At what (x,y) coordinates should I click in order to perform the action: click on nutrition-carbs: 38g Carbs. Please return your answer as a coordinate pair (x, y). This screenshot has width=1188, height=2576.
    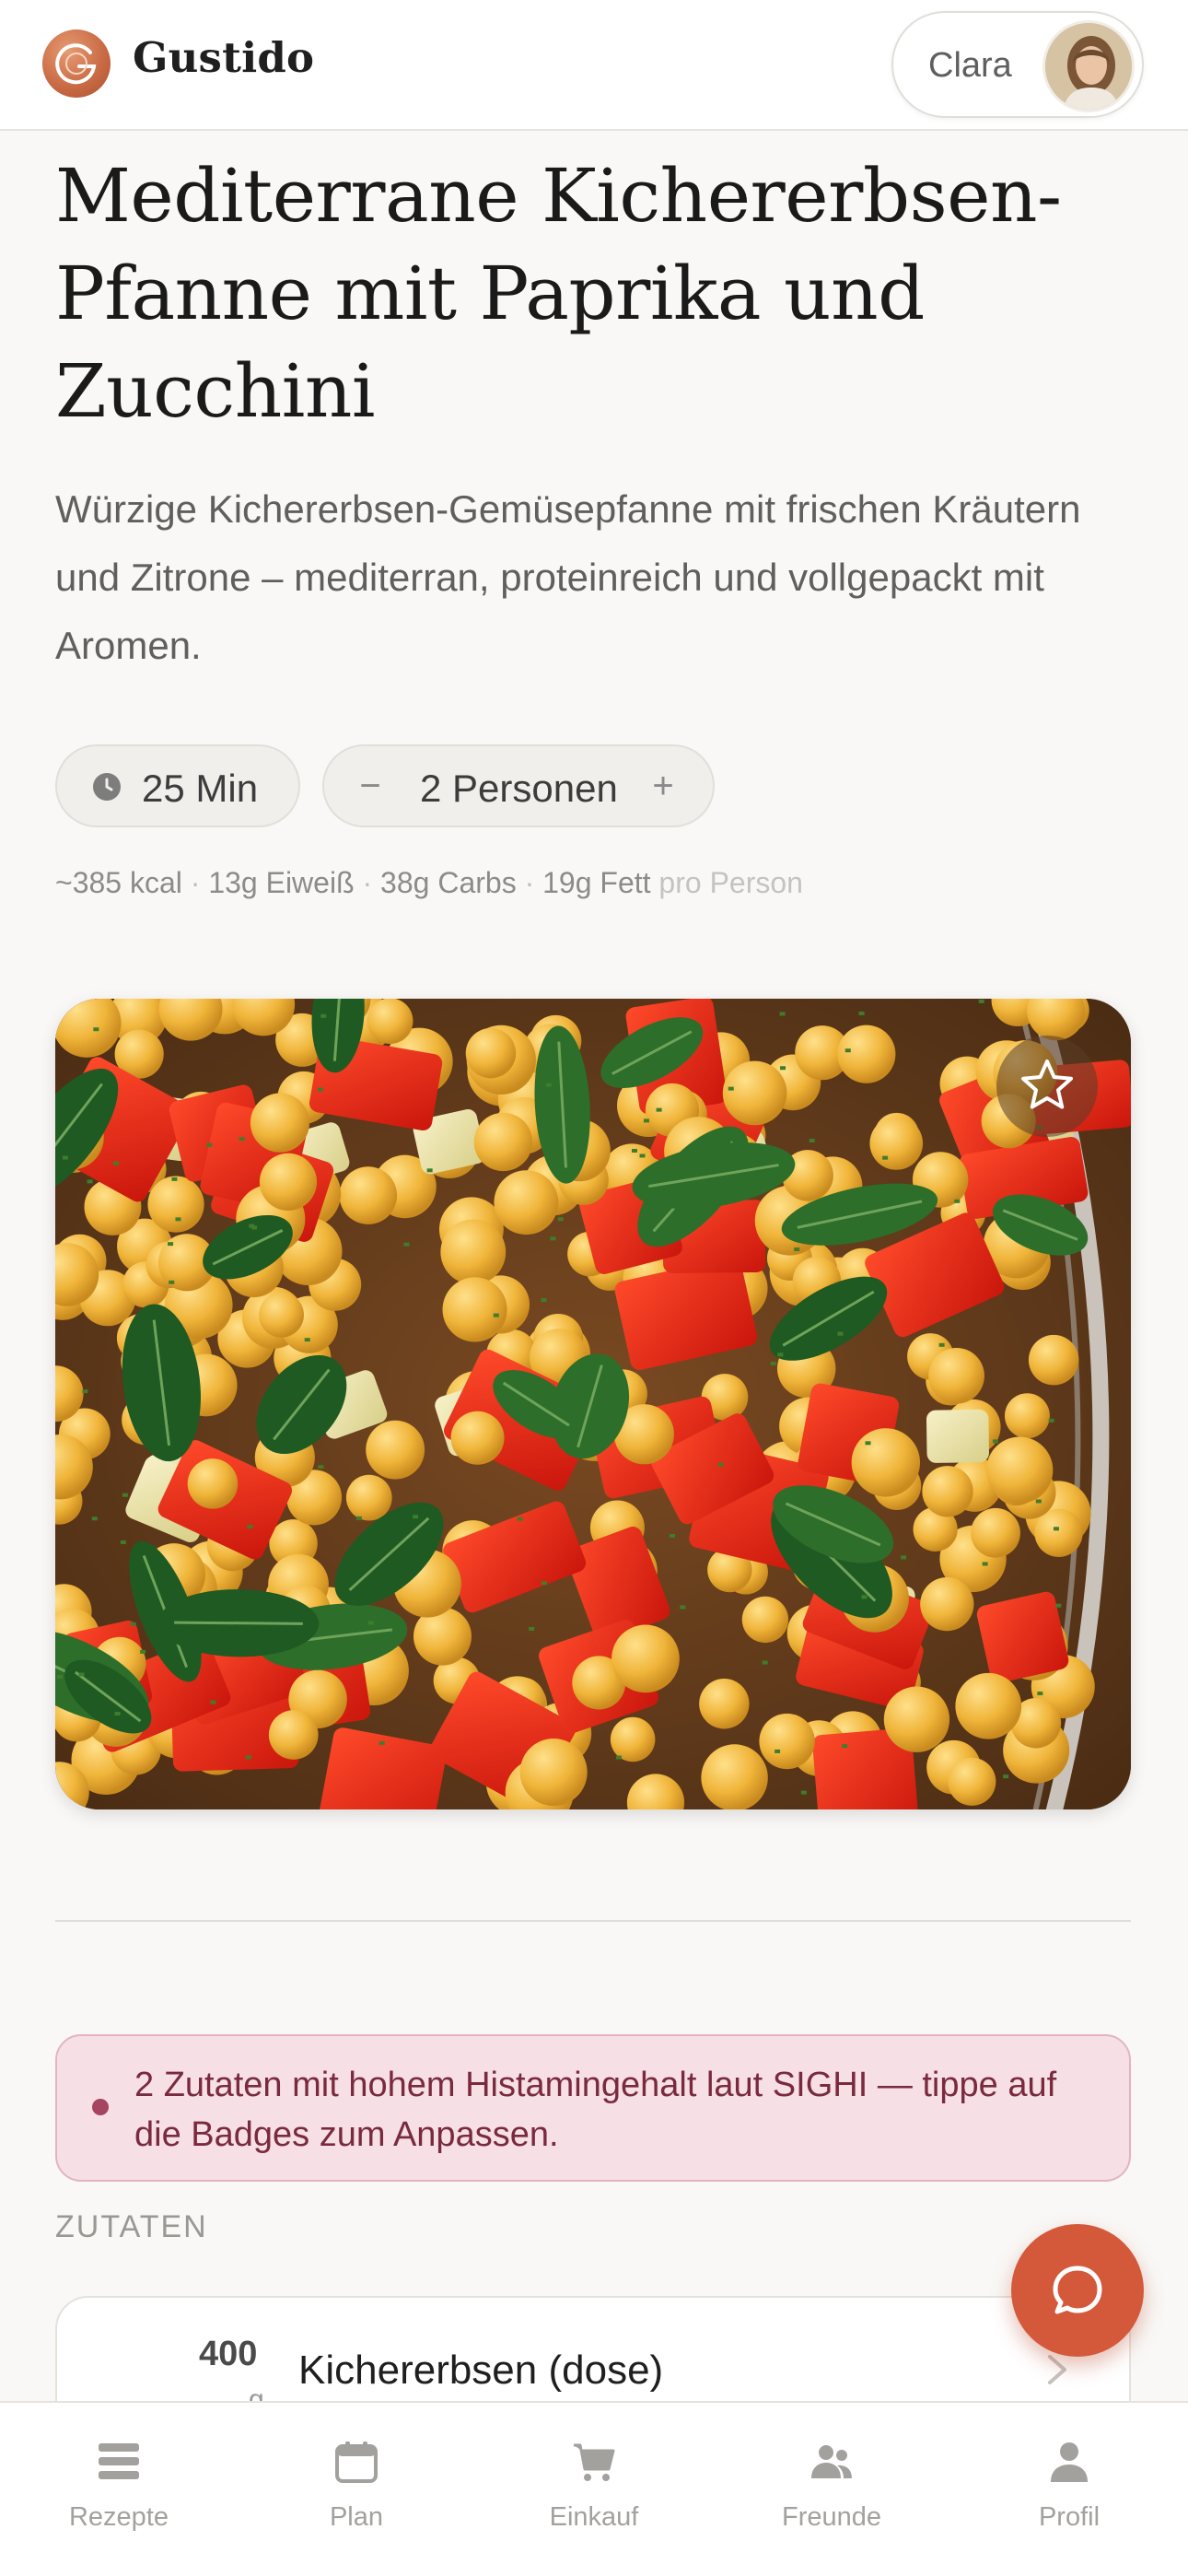
    Looking at the image, I should click on (448, 882).